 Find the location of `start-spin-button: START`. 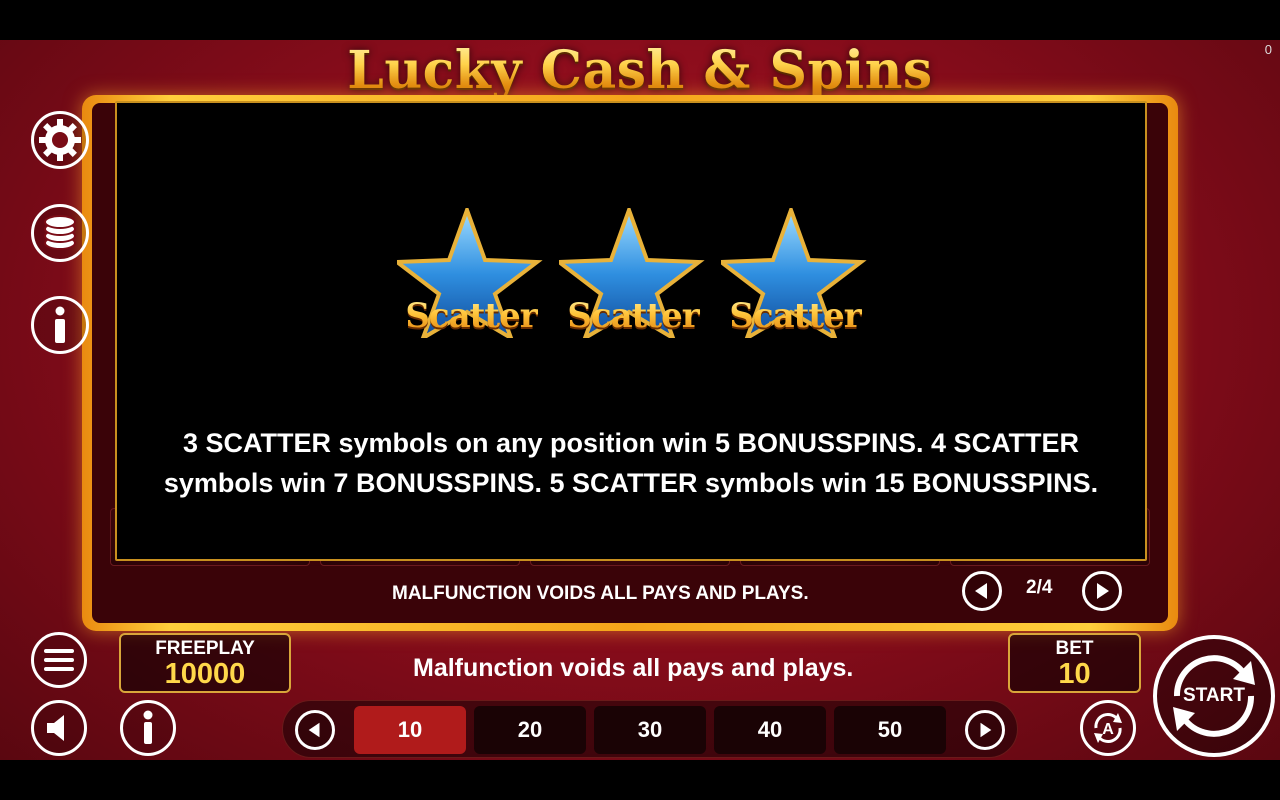

start-spin-button: START is located at coordinates (1214, 696).